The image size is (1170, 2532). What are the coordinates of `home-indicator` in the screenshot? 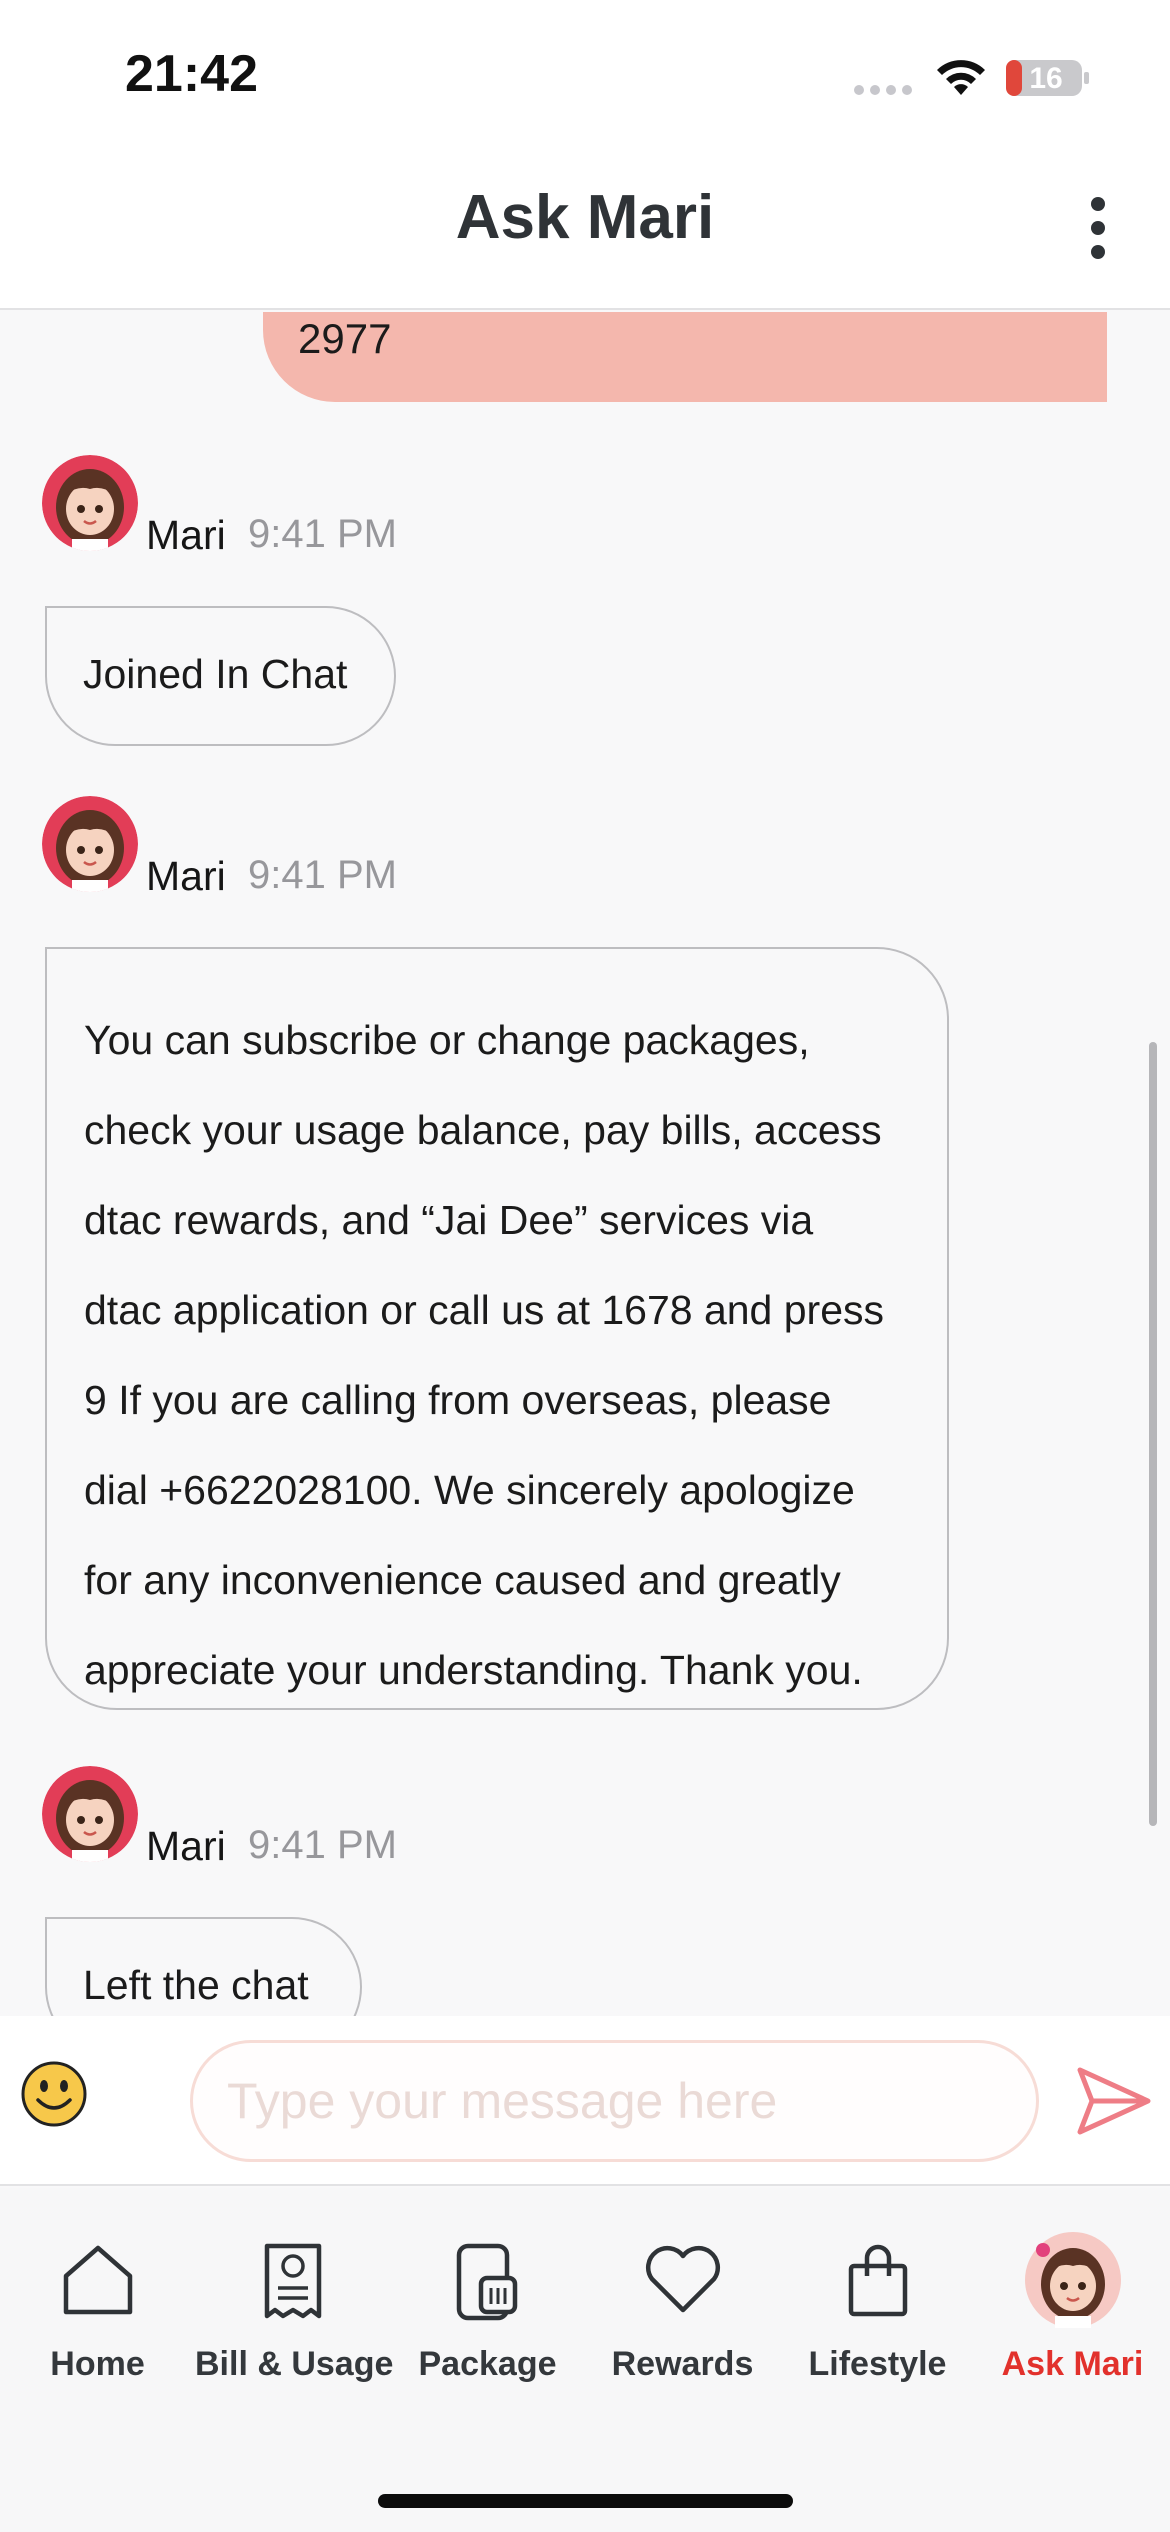 It's located at (585, 2501).